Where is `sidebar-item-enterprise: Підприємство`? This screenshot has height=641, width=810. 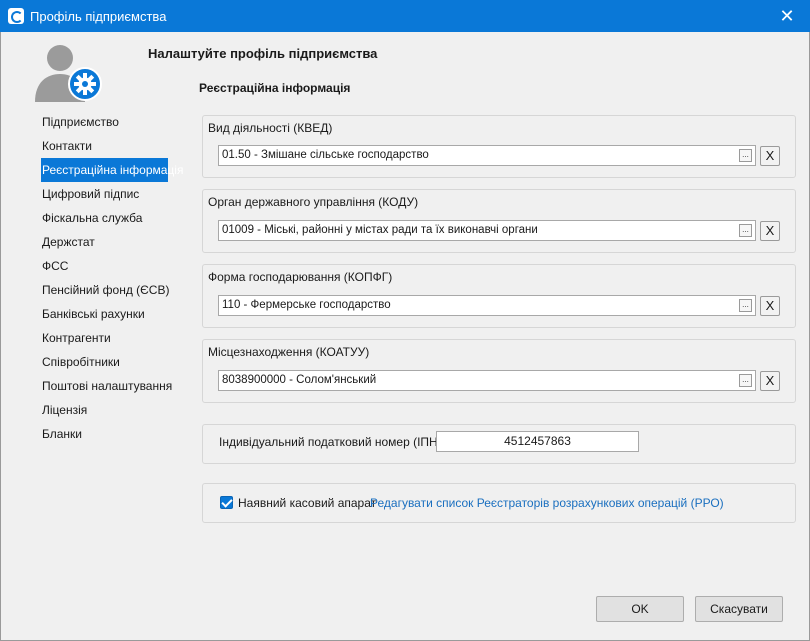
sidebar-item-enterprise: Підприємство is located at coordinates (106, 122).